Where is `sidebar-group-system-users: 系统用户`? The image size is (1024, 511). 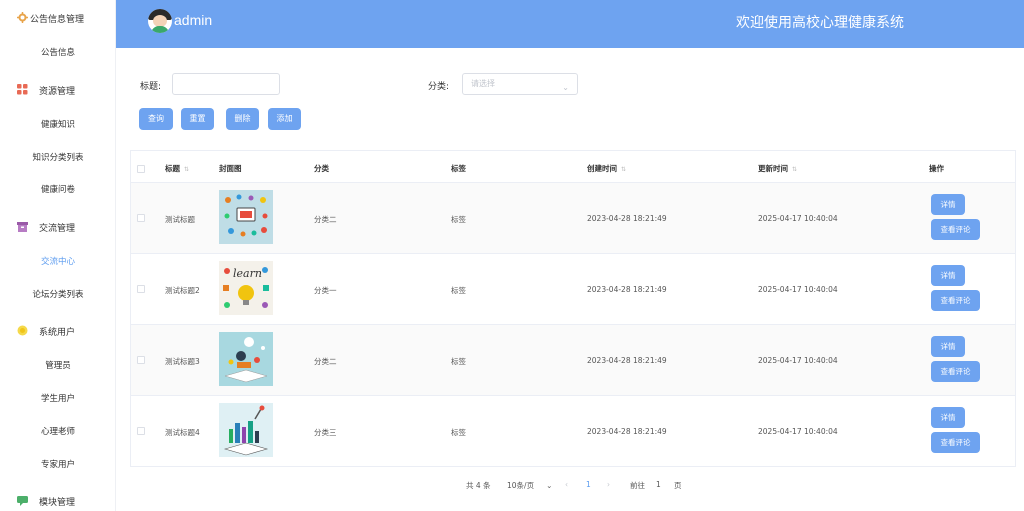 sidebar-group-system-users: 系统用户 is located at coordinates (58, 331).